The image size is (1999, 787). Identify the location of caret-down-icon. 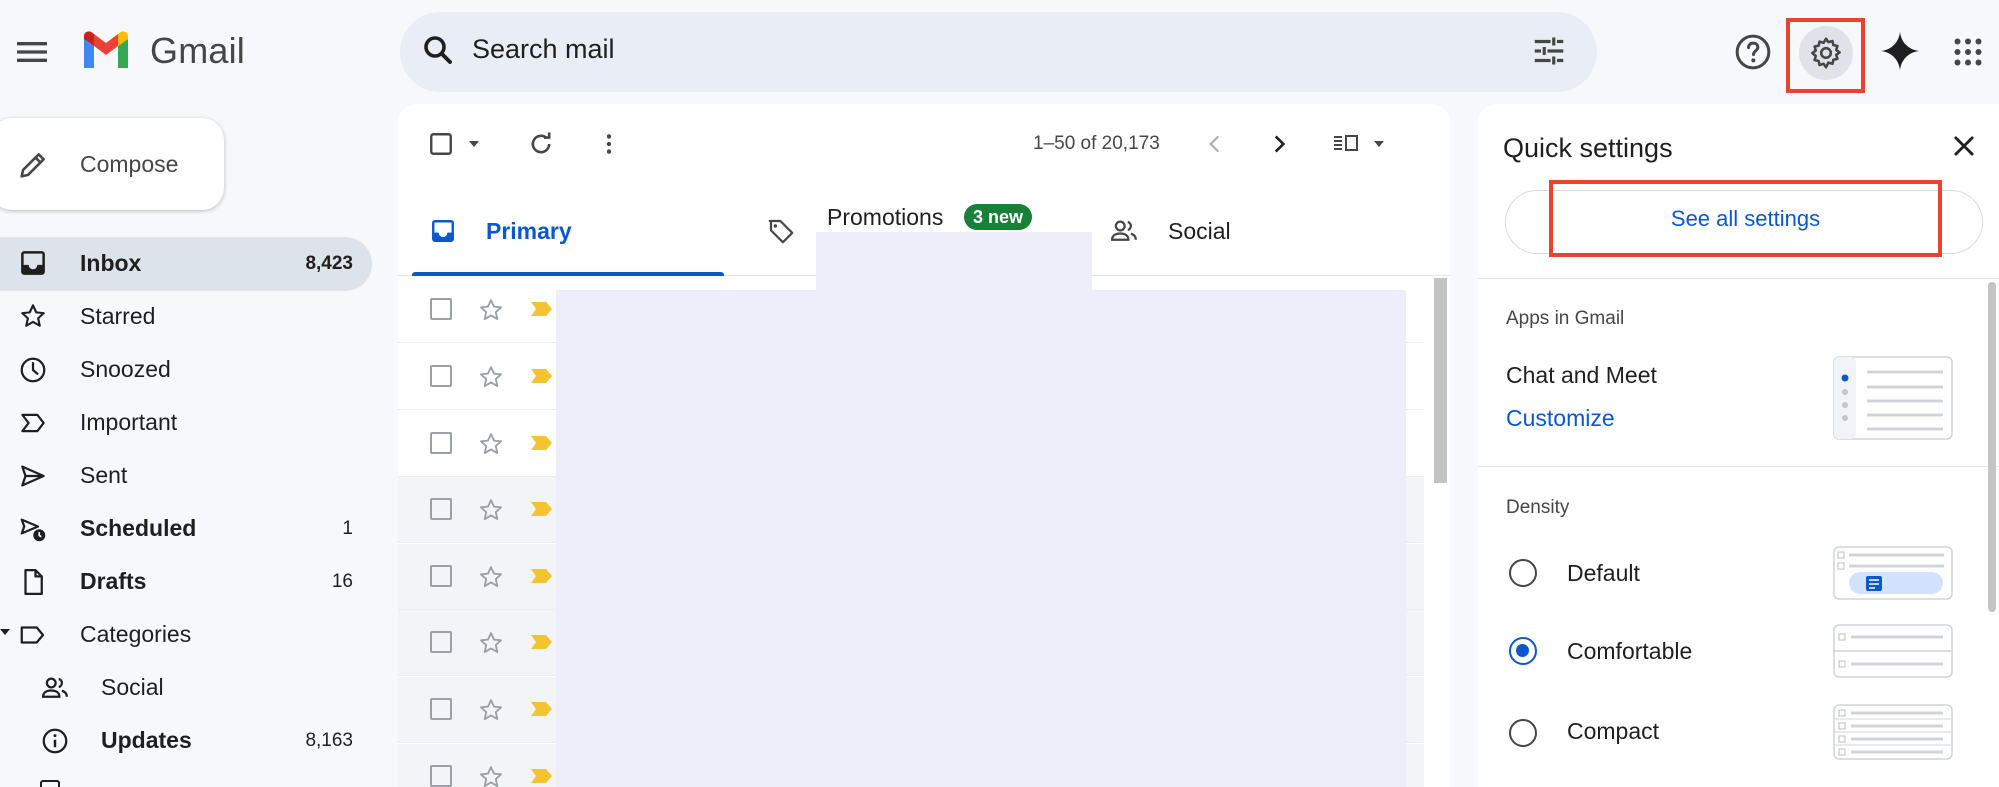
(6, 632).